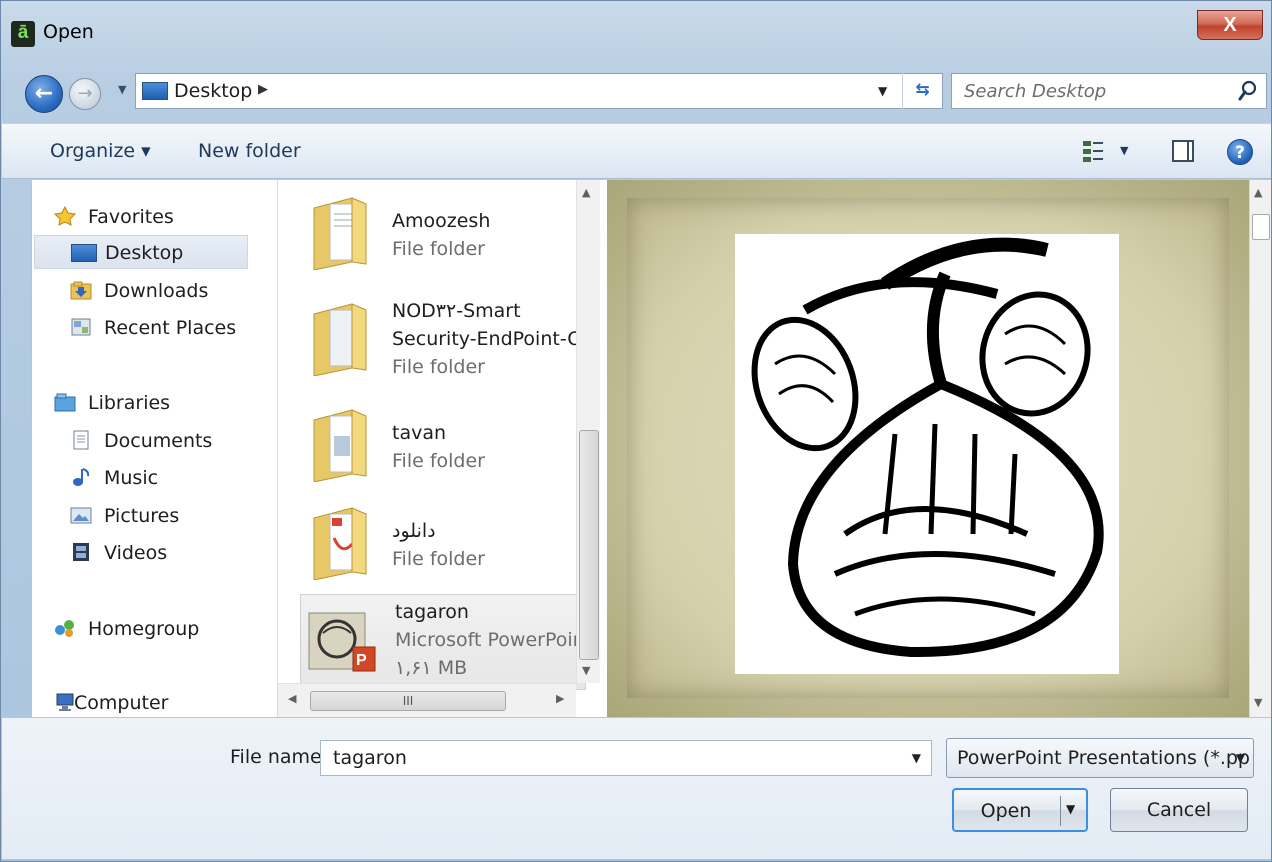 Image resolution: width=1272 pixels, height=862 pixels. What do you see at coordinates (431, 668) in the screenshot?
I see `file-size: ۱,۶۱ MB` at bounding box center [431, 668].